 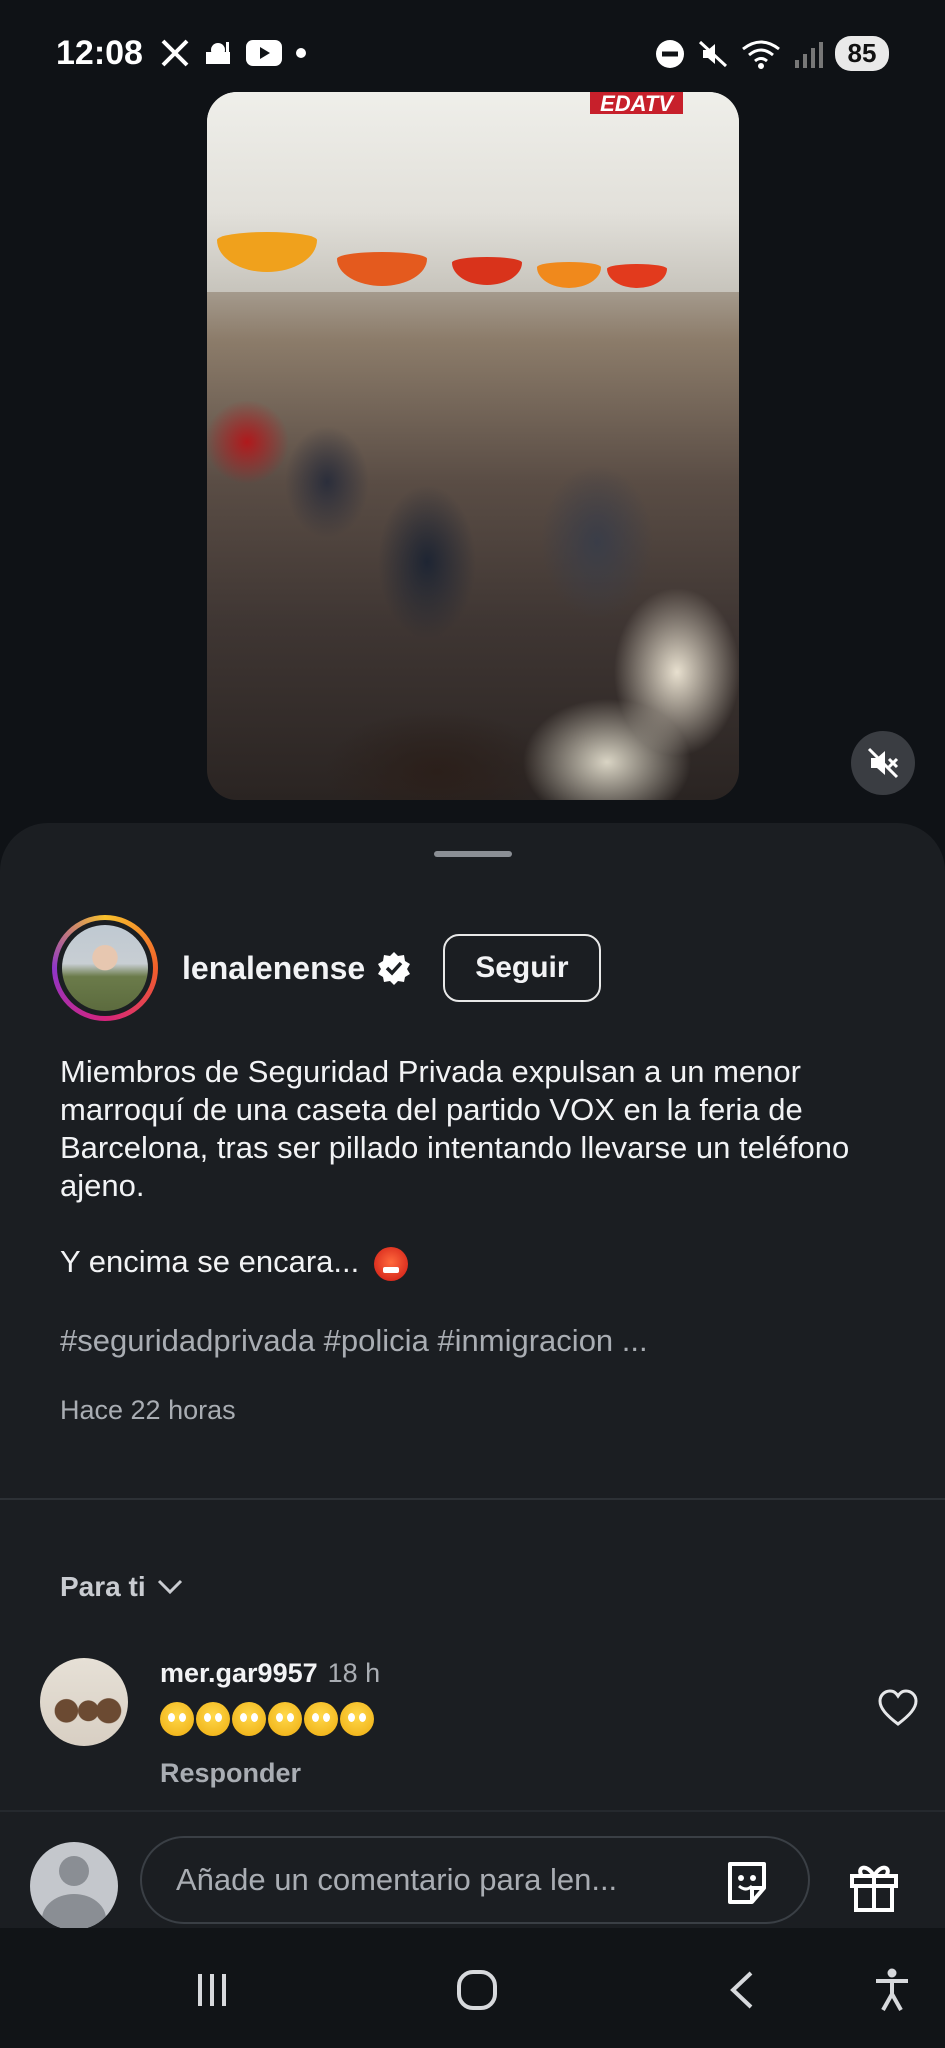 I want to click on home-icon, so click(x=477, y=1990).